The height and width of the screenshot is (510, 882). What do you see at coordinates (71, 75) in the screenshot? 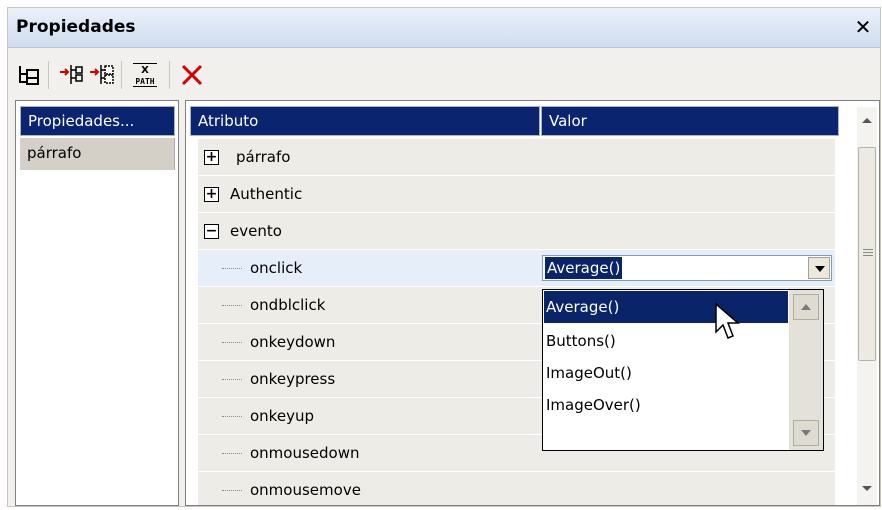
I see `add-child-icon` at bounding box center [71, 75].